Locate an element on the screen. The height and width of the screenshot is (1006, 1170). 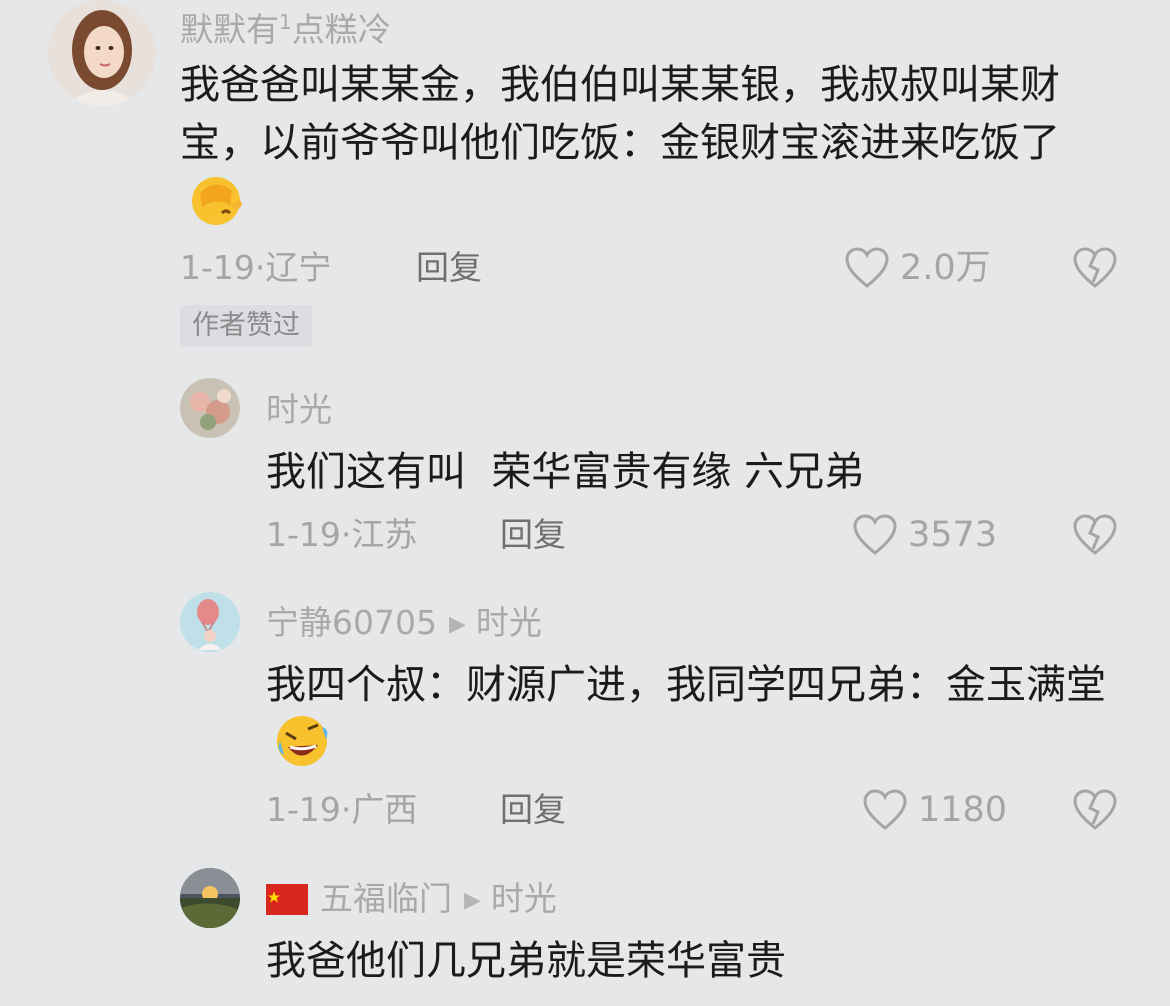
comment-meta: 1-19·广西 is located at coordinates (341, 810).